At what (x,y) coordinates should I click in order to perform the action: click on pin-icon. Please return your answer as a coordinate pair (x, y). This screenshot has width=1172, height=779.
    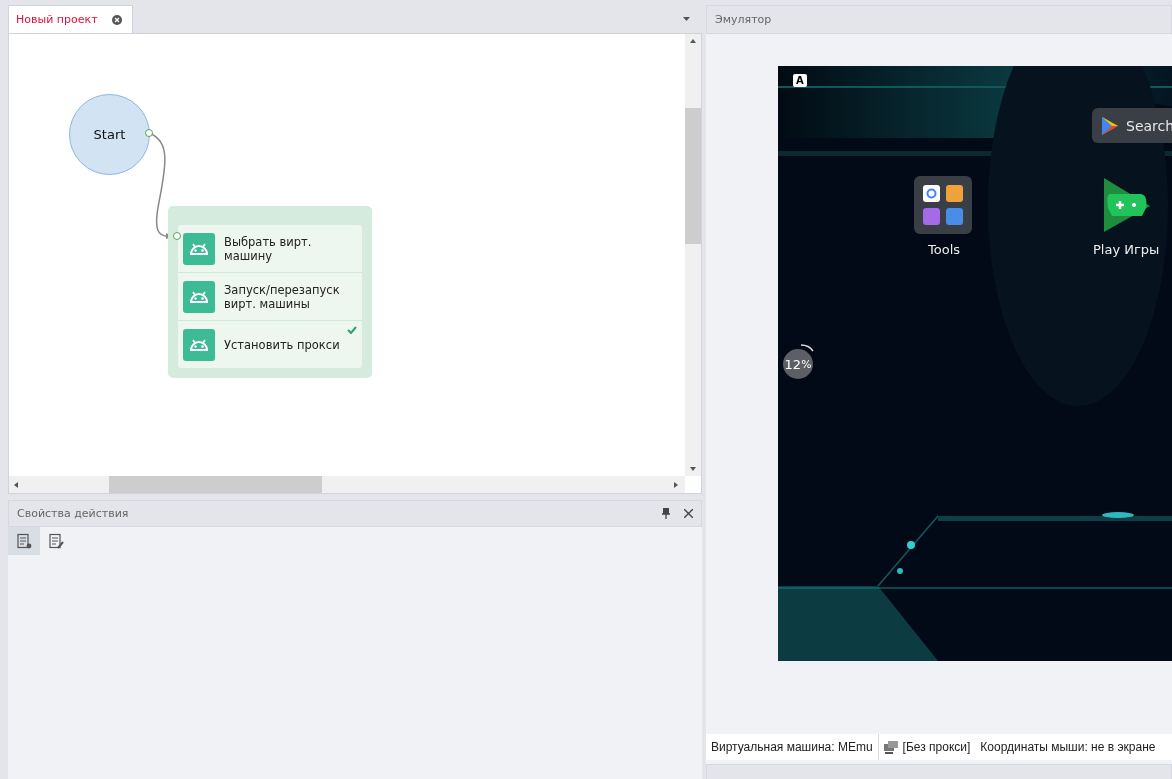
    Looking at the image, I should click on (666, 513).